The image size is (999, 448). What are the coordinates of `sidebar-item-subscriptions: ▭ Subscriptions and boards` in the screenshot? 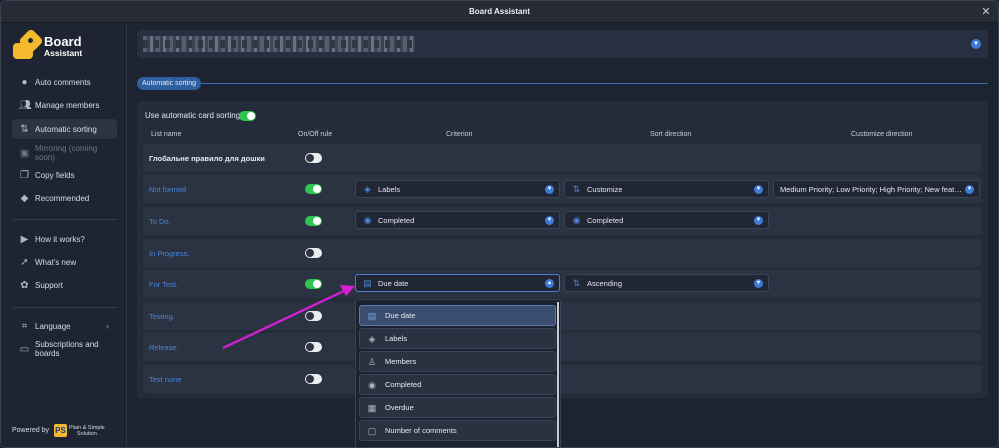 It's located at (64, 349).